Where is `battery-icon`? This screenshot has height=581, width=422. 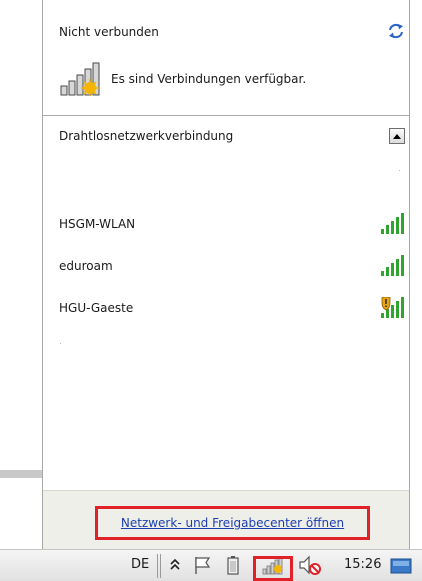 battery-icon is located at coordinates (233, 565).